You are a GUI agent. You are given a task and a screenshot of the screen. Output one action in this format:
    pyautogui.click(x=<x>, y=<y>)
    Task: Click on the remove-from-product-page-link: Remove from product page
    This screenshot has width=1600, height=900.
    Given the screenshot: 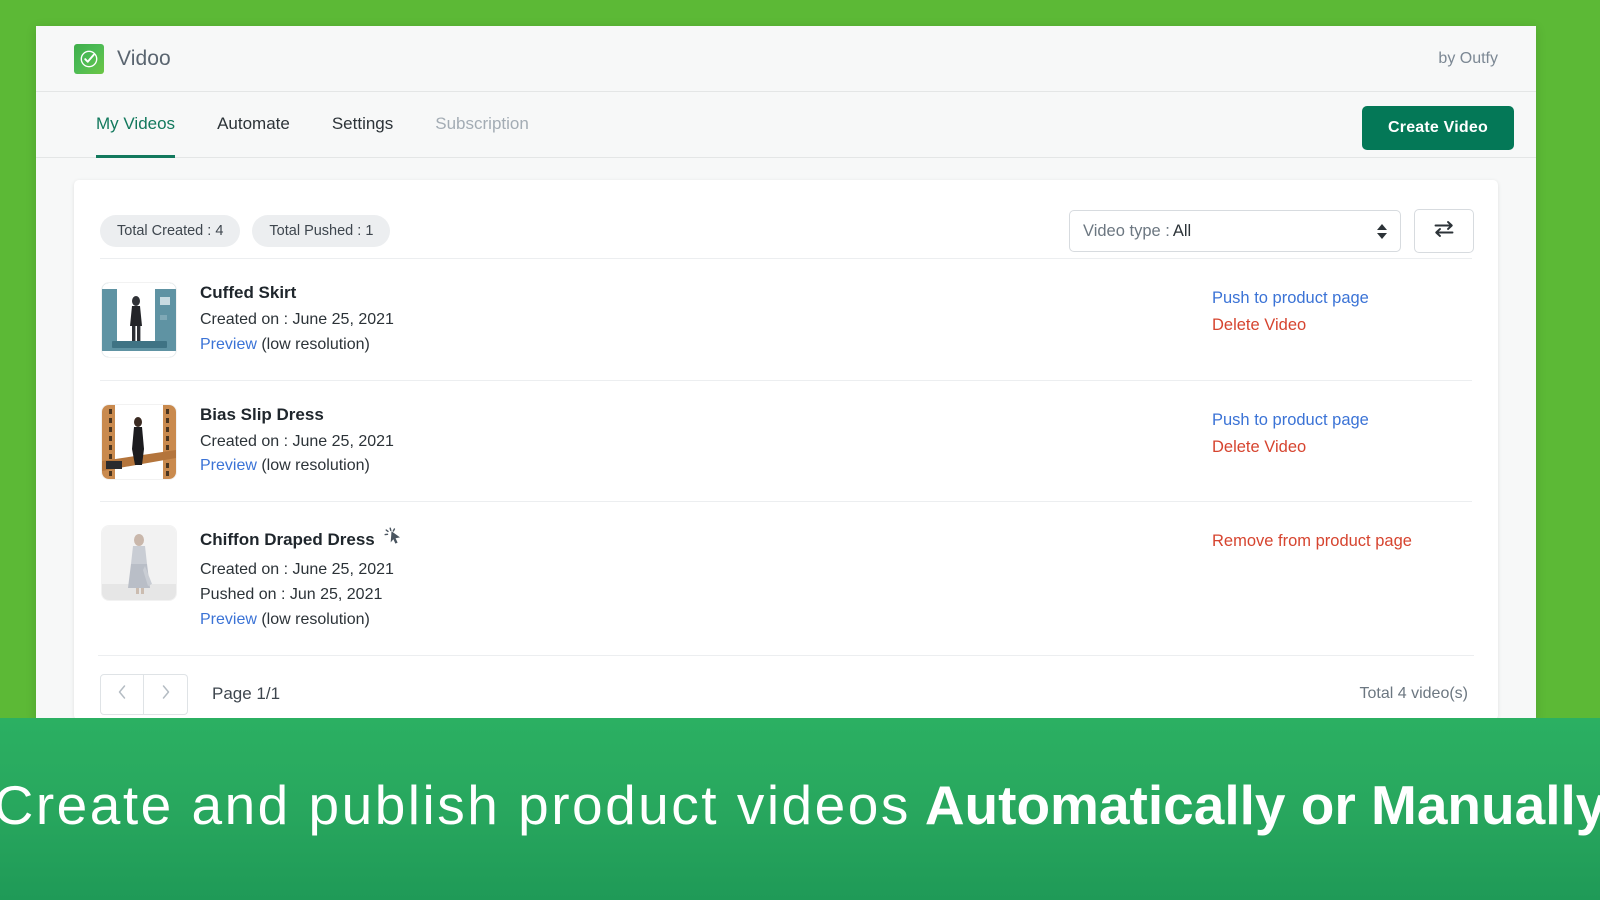 What is the action you would take?
    pyautogui.click(x=1342, y=541)
    